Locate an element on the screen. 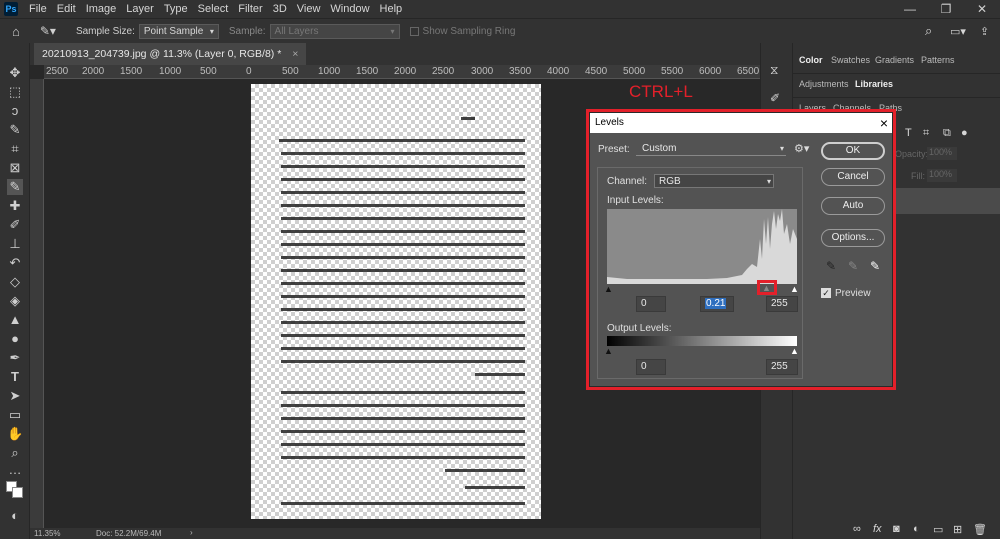 The image size is (1000, 539). path-select-tool-icon: ➤ is located at coordinates (15, 396).